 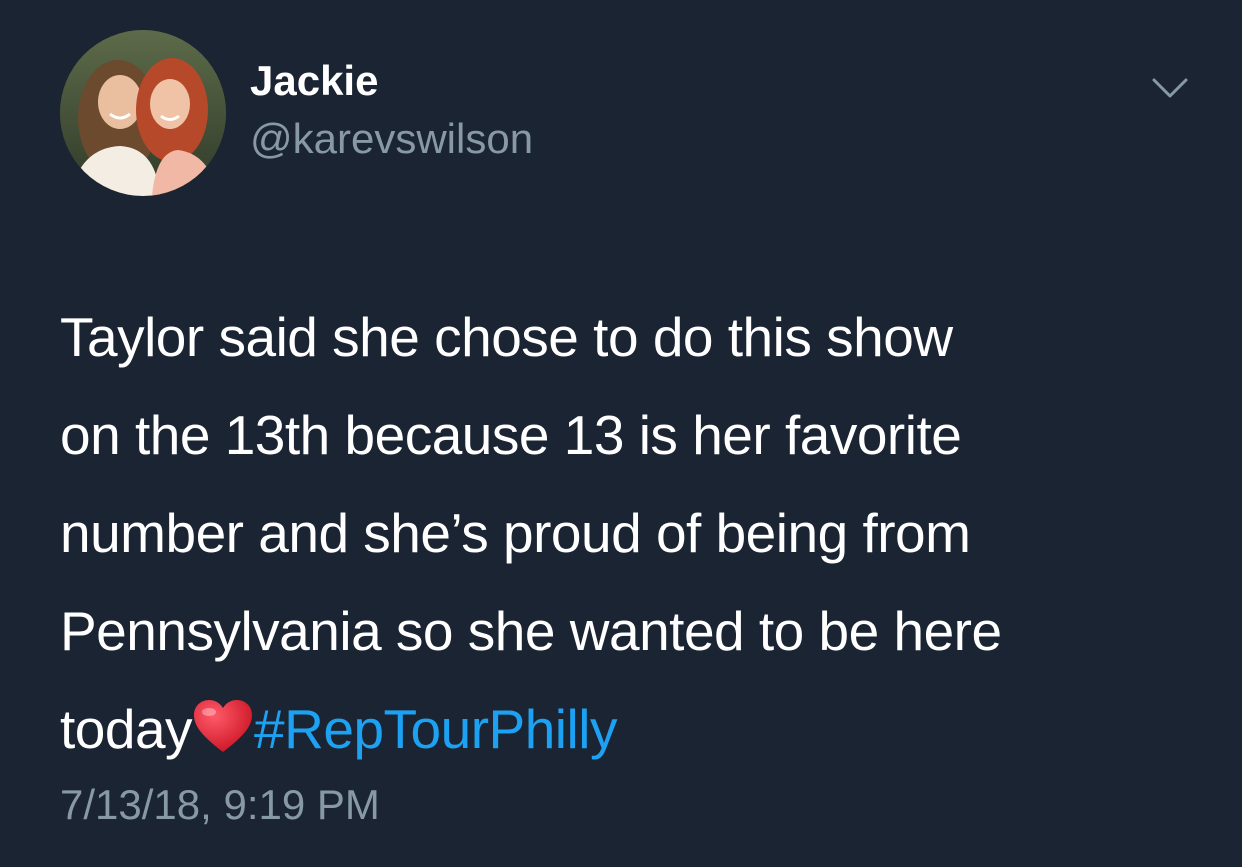 What do you see at coordinates (314, 81) in the screenshot?
I see `display-name: Jackie` at bounding box center [314, 81].